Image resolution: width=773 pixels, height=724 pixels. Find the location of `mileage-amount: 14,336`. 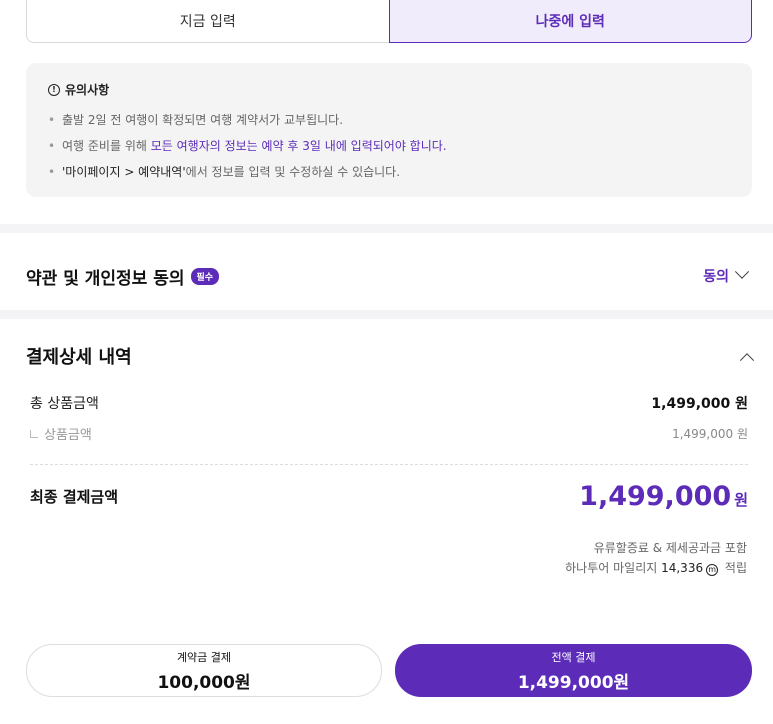

mileage-amount: 14,336 is located at coordinates (682, 568).